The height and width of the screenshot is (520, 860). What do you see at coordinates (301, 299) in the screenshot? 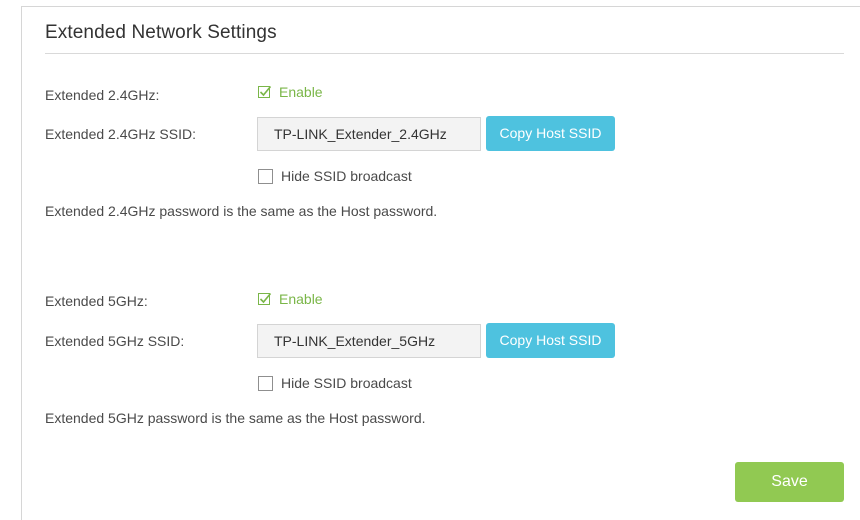
I see `enable-5ghz-text: Enable` at bounding box center [301, 299].